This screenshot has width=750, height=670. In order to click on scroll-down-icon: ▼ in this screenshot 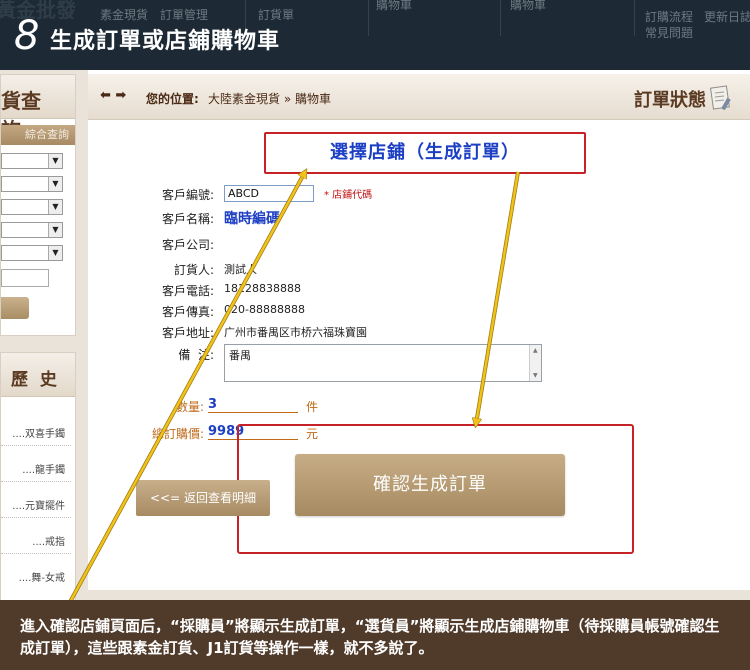, I will do `click(535, 375)`.